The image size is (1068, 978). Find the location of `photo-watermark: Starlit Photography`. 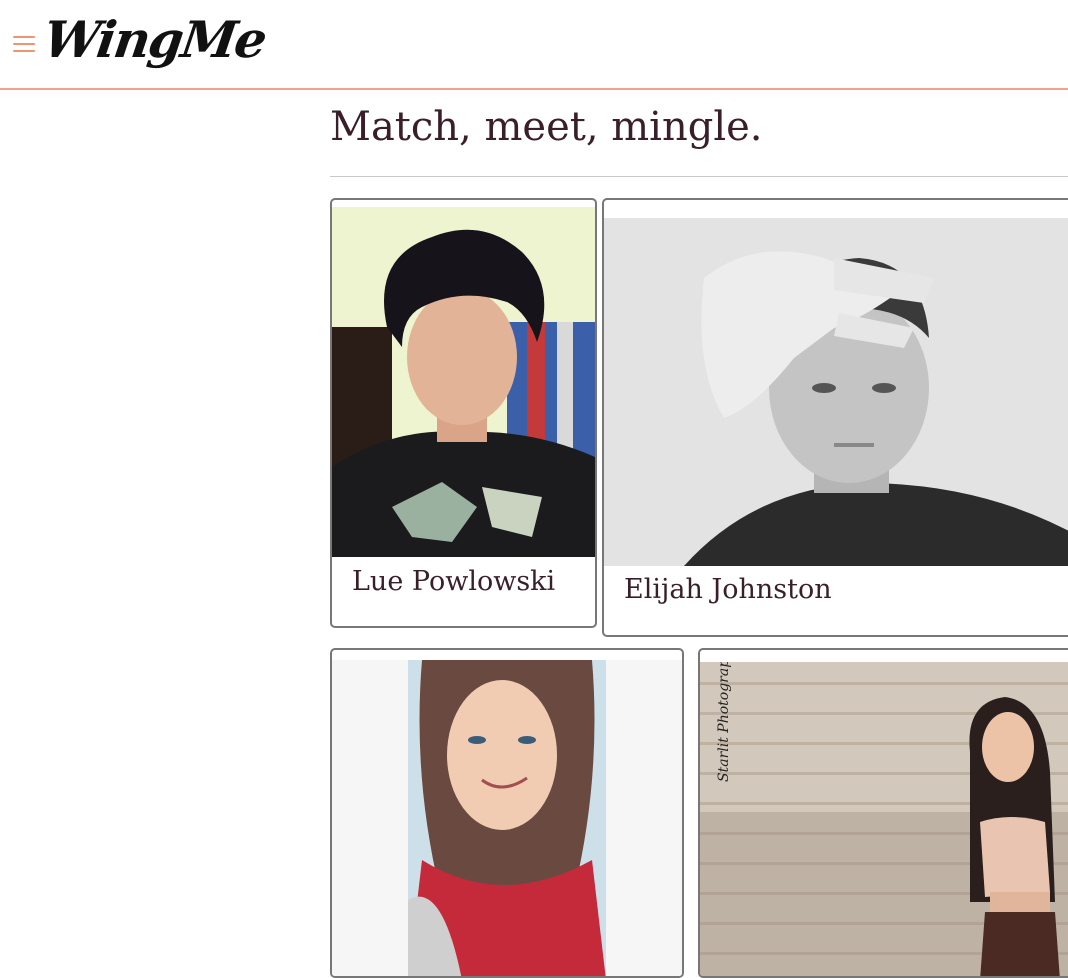

photo-watermark: Starlit Photography is located at coordinates (724, 722).